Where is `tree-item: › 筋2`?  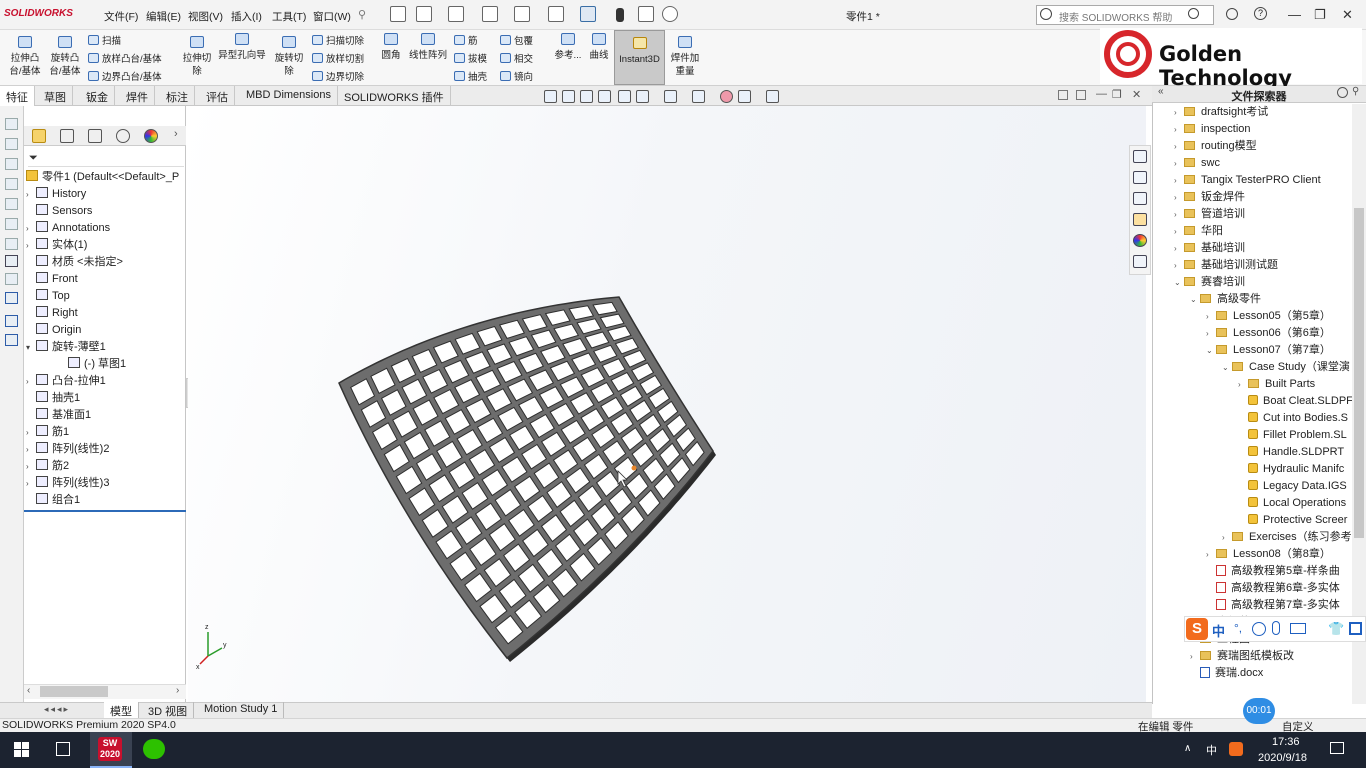
tree-item: › 筋2 is located at coordinates (106, 466).